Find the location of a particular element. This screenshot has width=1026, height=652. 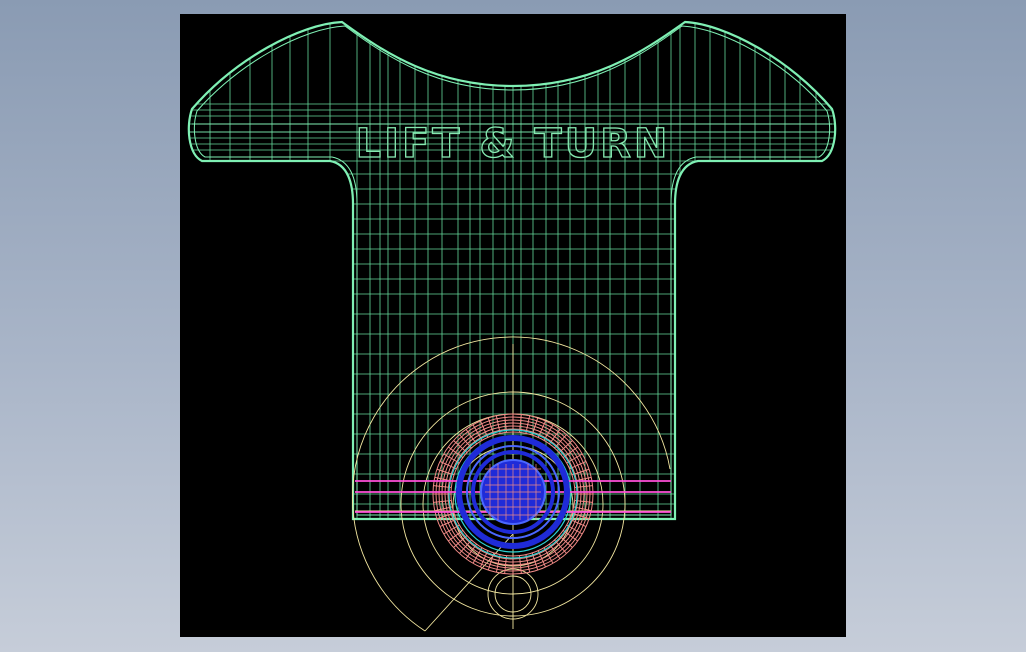

part-engraving: LIFT & TURN is located at coordinates (513, 144).